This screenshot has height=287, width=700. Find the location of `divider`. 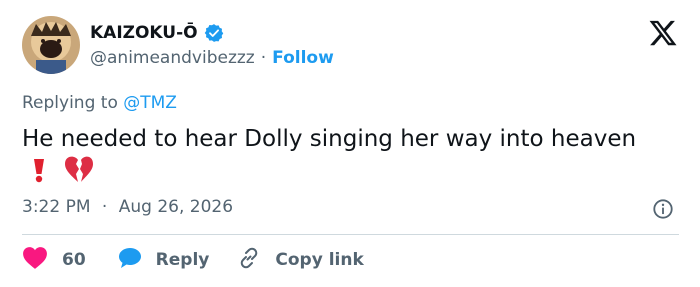

divider is located at coordinates (350, 234).